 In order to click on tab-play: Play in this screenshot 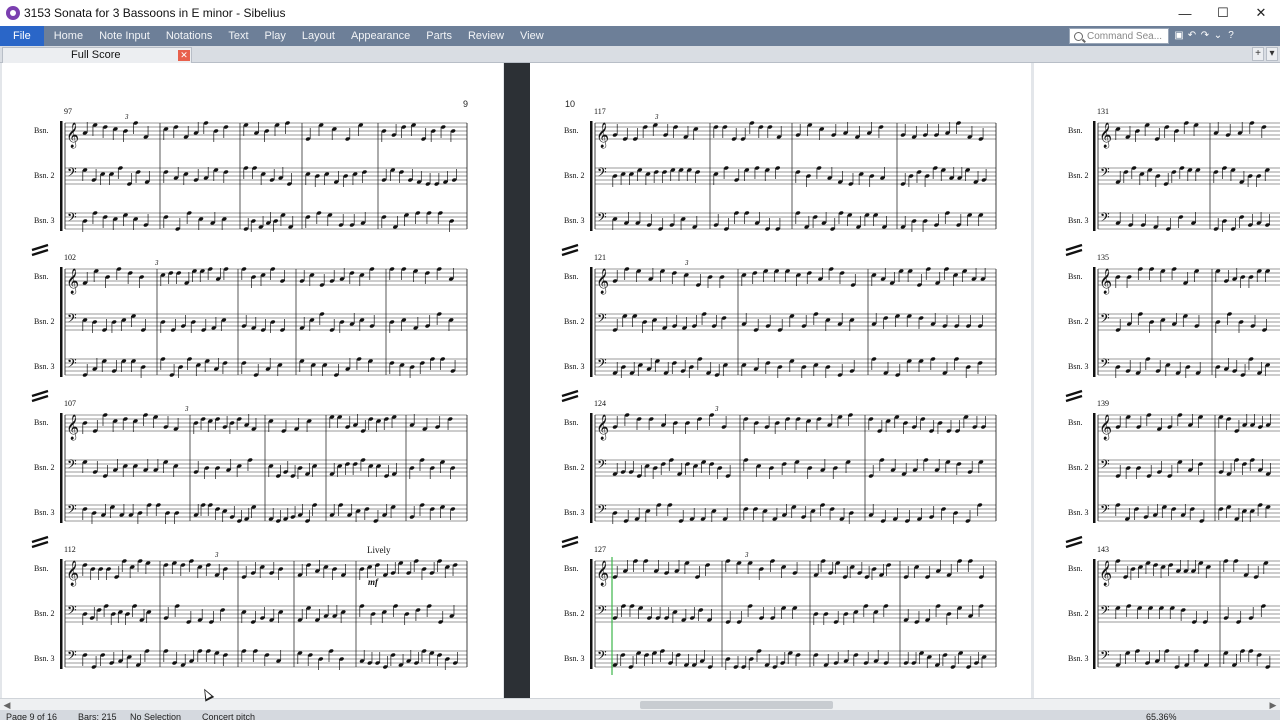, I will do `click(275, 36)`.